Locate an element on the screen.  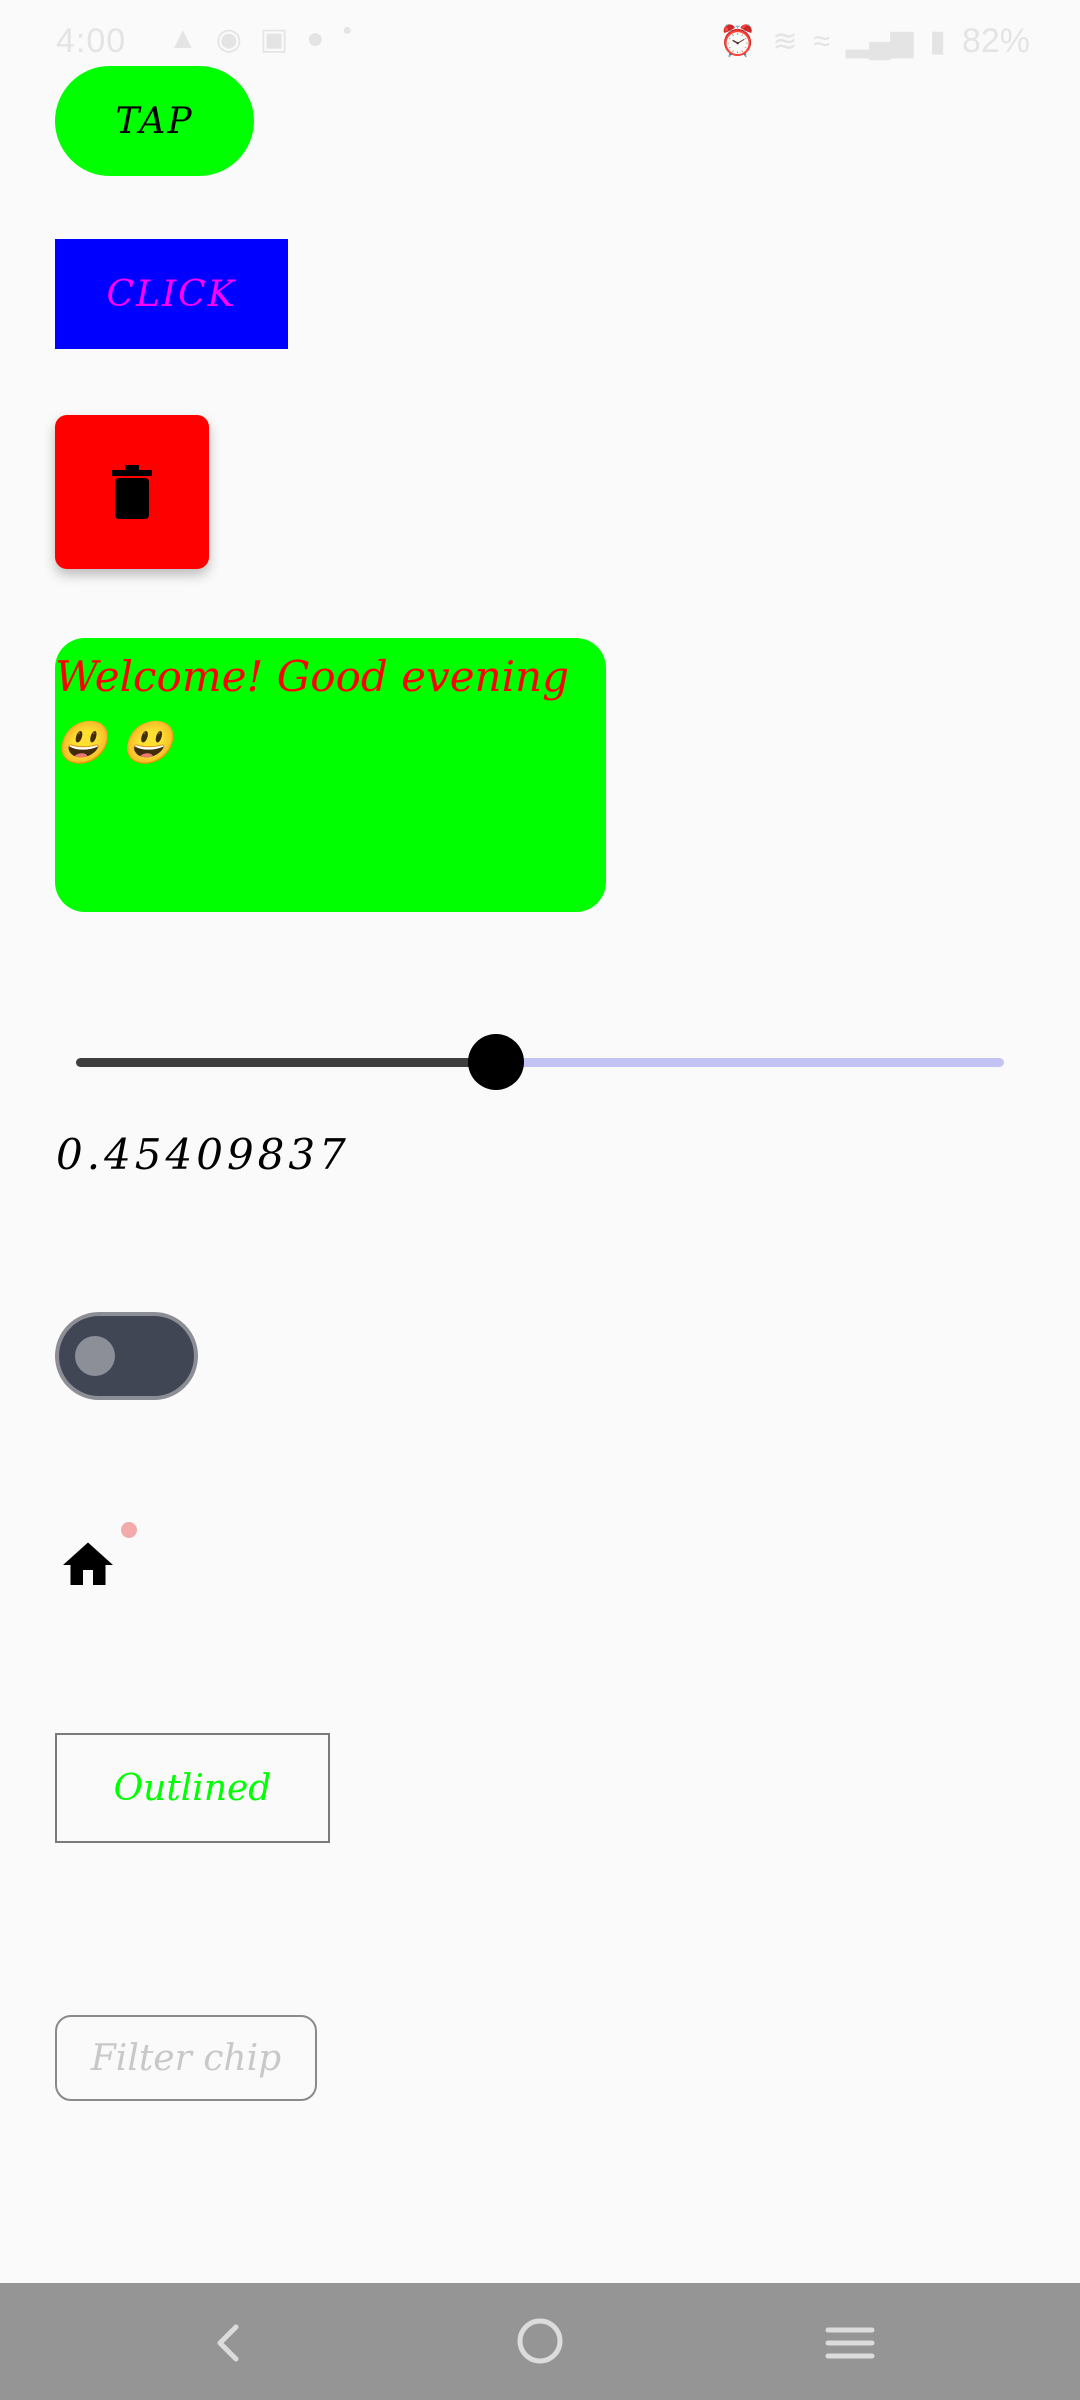
click-button-label: CLICK is located at coordinates (171, 294).